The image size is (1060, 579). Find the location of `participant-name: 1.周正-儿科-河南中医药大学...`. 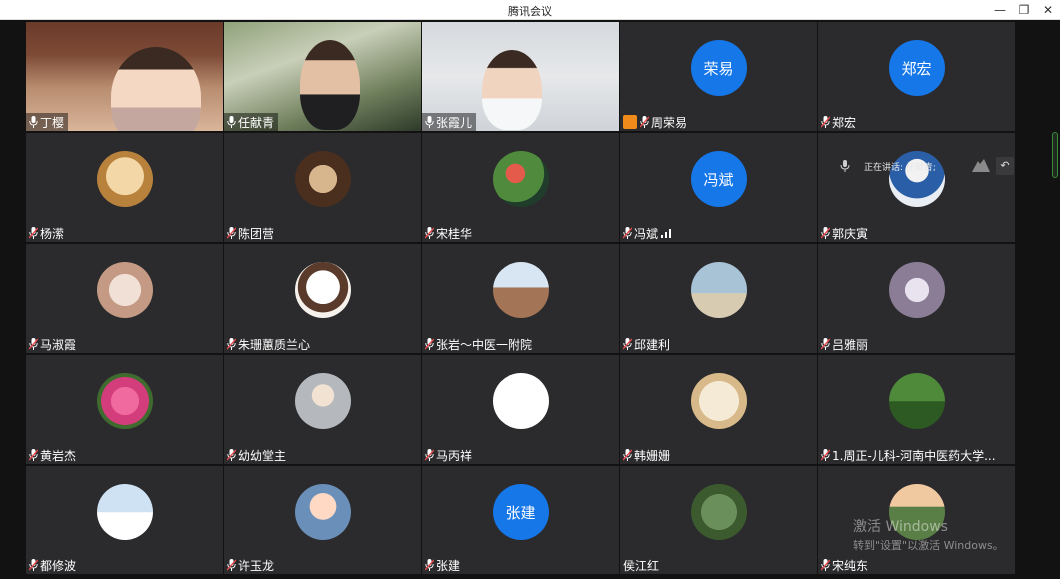

participant-name: 1.周正-儿科-河南中医药大学... is located at coordinates (914, 455).